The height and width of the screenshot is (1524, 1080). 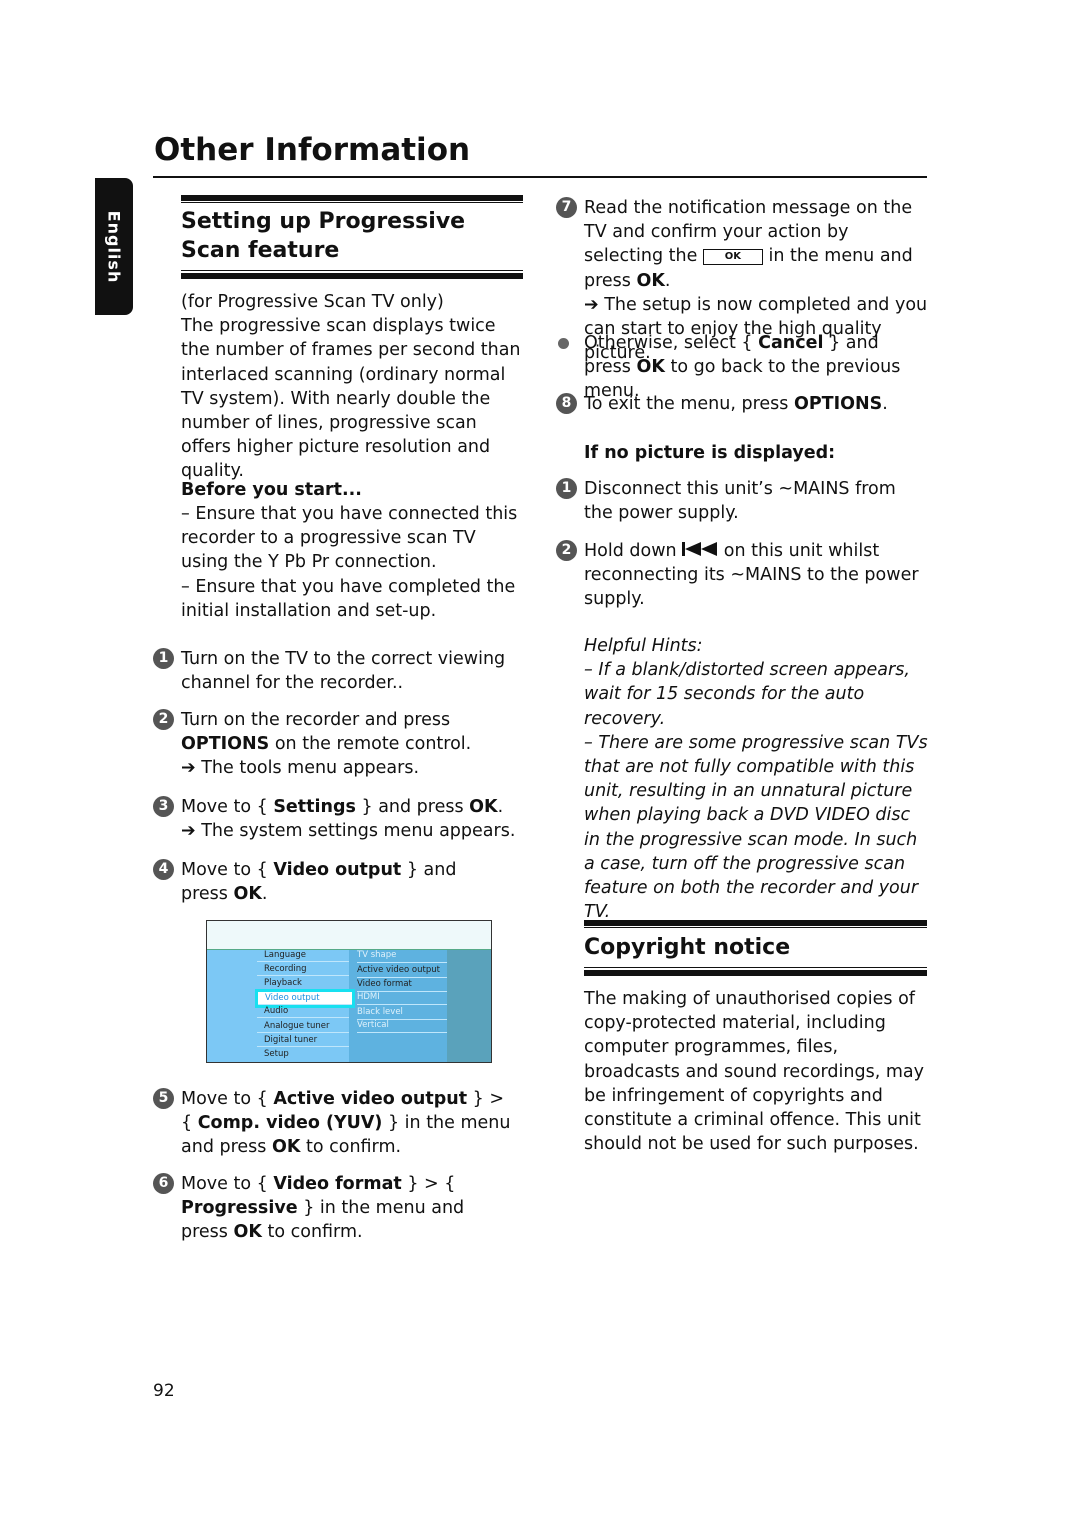 I want to click on step-8: To exit the menu, press OPTIONS., so click(x=756, y=404).